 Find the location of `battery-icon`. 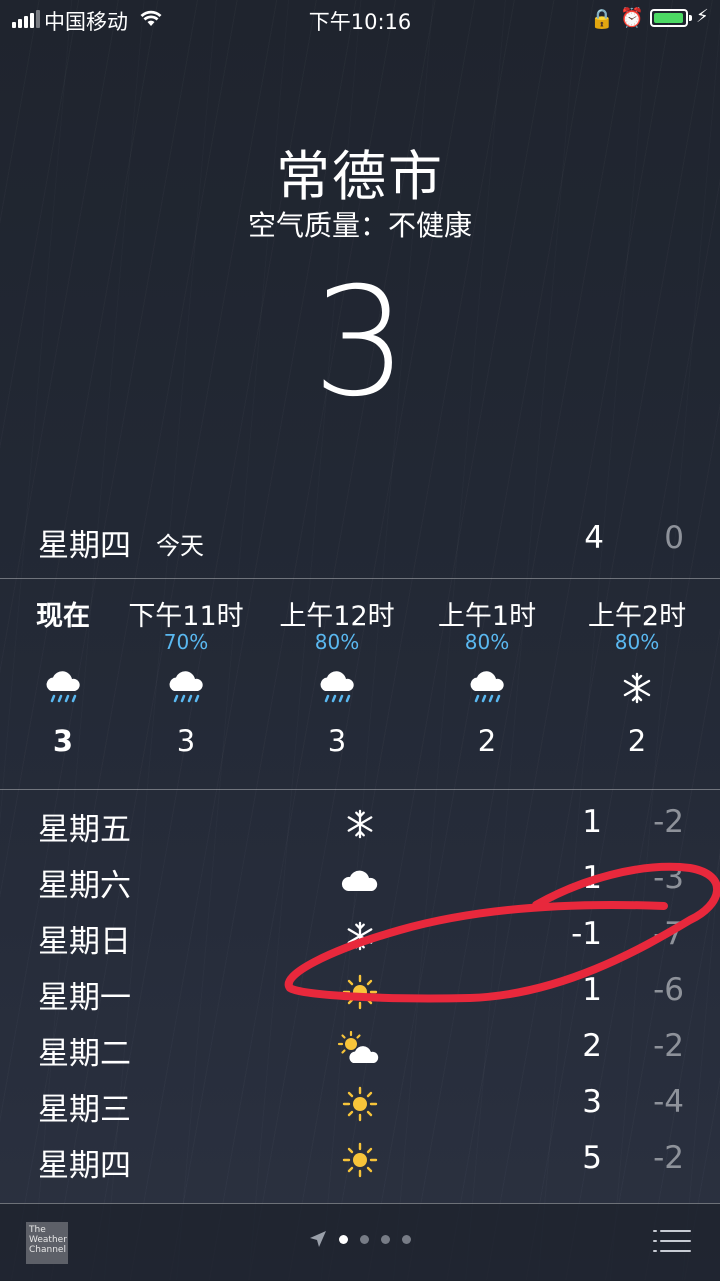

battery-icon is located at coordinates (671, 18).